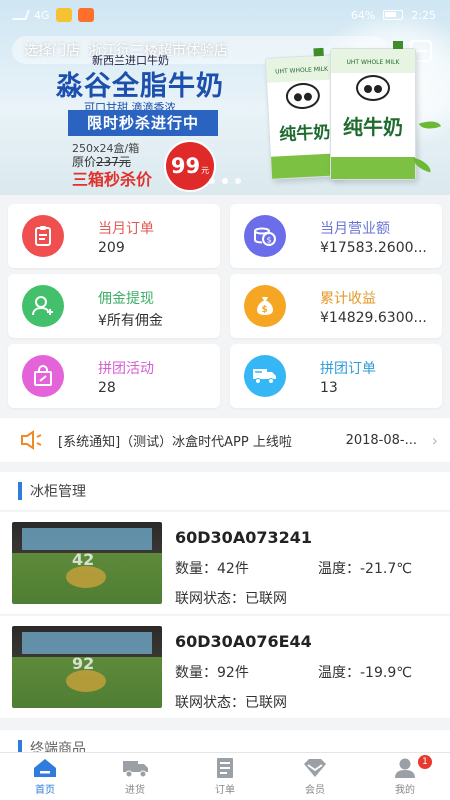 Image resolution: width=450 pixels, height=800 pixels. I want to click on carousel-dot-active, so click(225, 181).